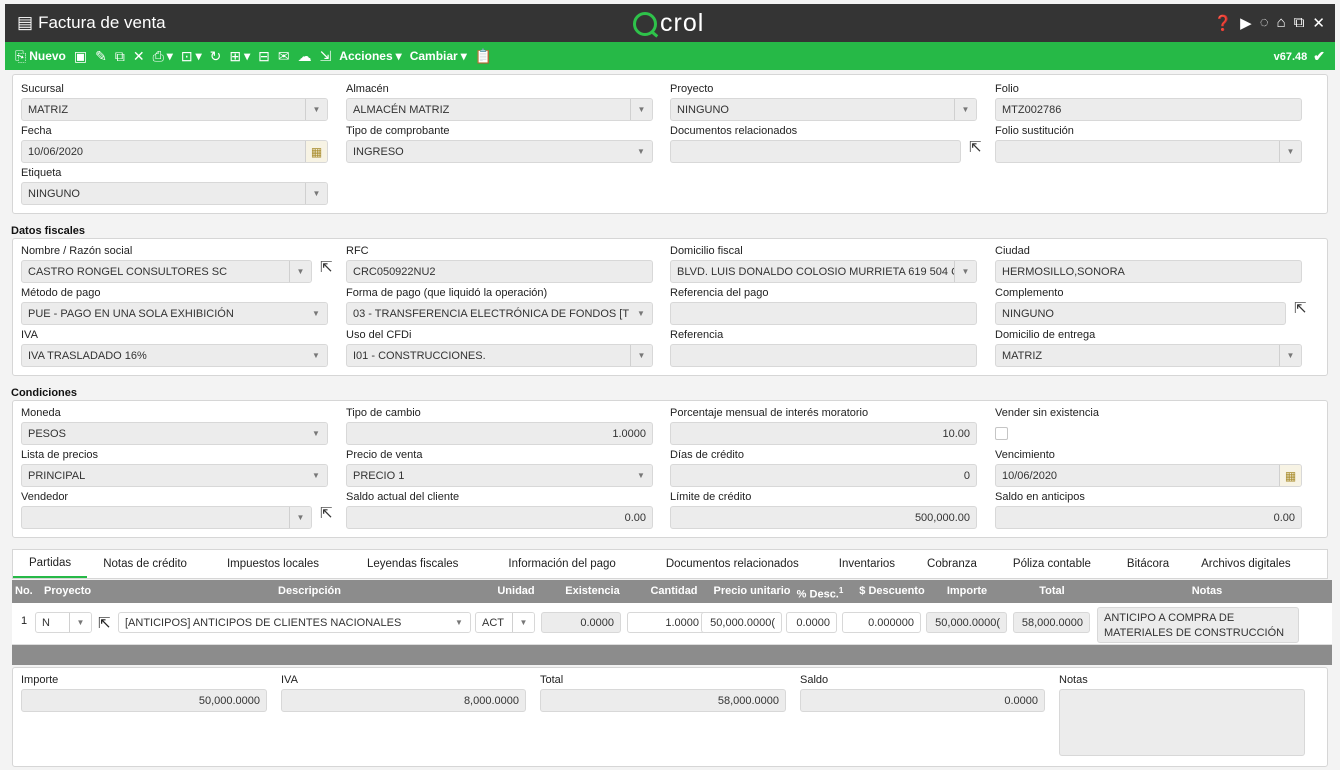 Image resolution: width=1340 pixels, height=770 pixels. Describe the element at coordinates (174, 355) in the screenshot. I see `iva-select: IVA TRASLADADO 16% ▼` at that location.